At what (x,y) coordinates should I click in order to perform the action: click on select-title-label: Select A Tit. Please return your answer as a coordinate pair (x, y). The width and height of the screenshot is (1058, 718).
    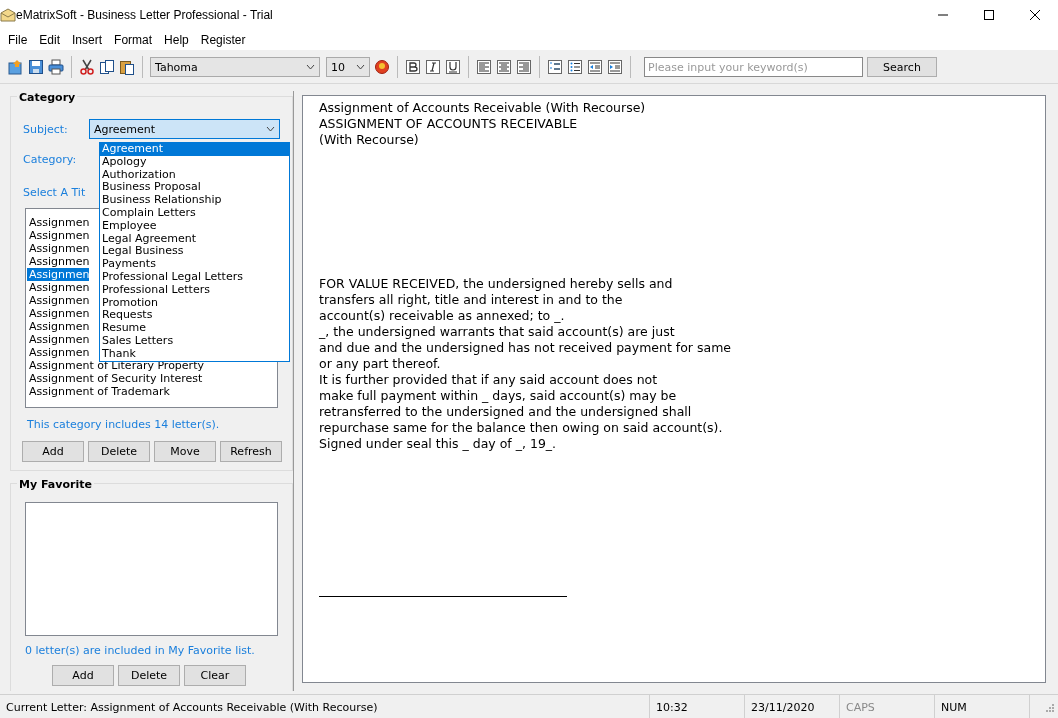
    Looking at the image, I should click on (54, 192).